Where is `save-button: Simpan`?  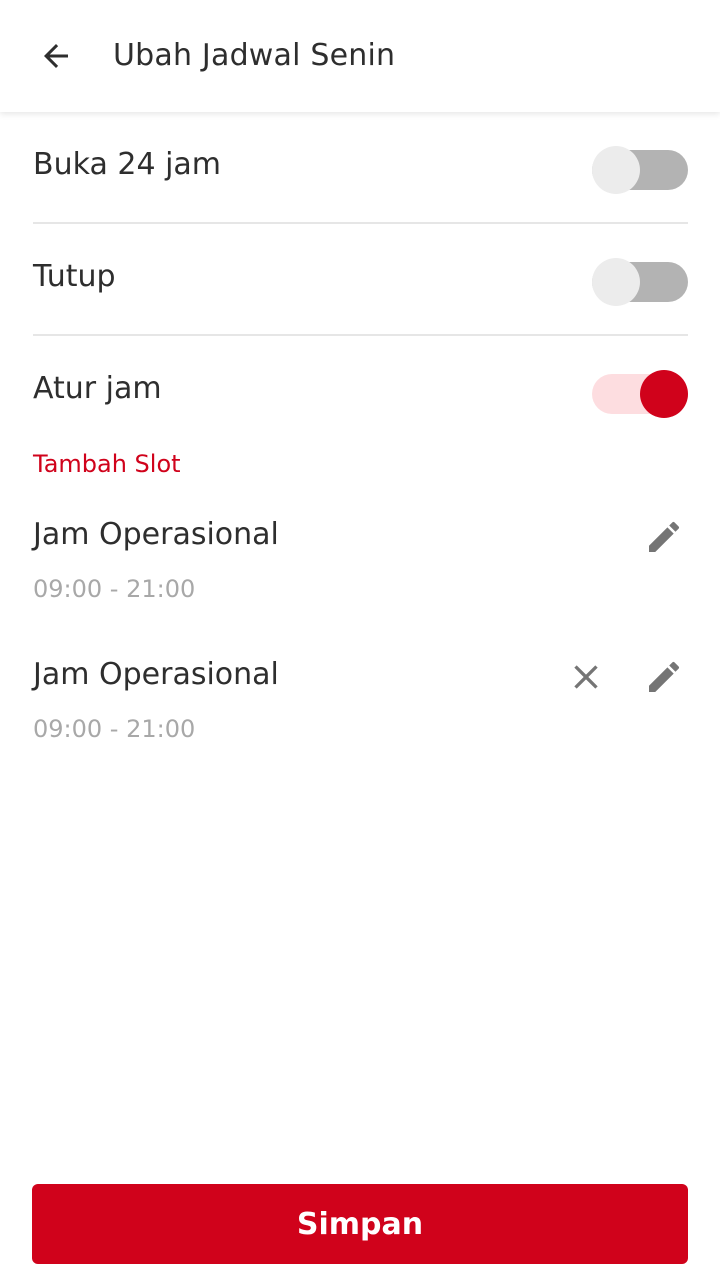 save-button: Simpan is located at coordinates (360, 1224).